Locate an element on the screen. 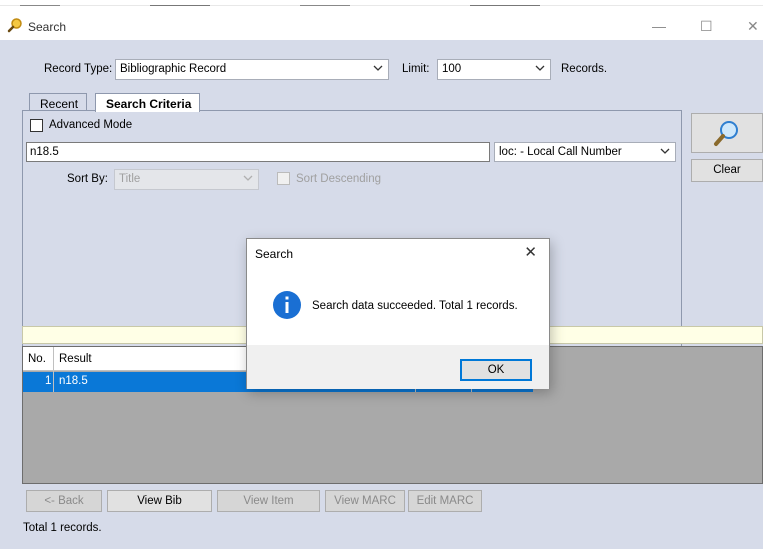 Image resolution: width=763 pixels, height=549 pixels. view-item-button: View Item is located at coordinates (268, 501).